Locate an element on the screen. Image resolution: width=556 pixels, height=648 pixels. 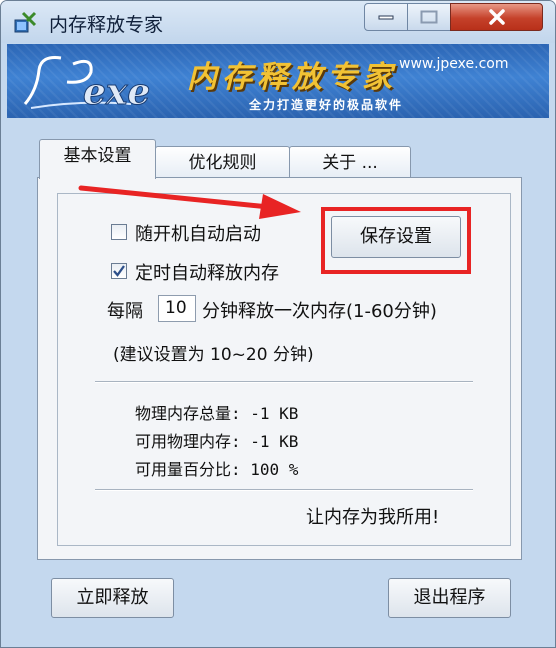
interval-suggestion: (建议设置为 10~20 分钟) is located at coordinates (213, 355).